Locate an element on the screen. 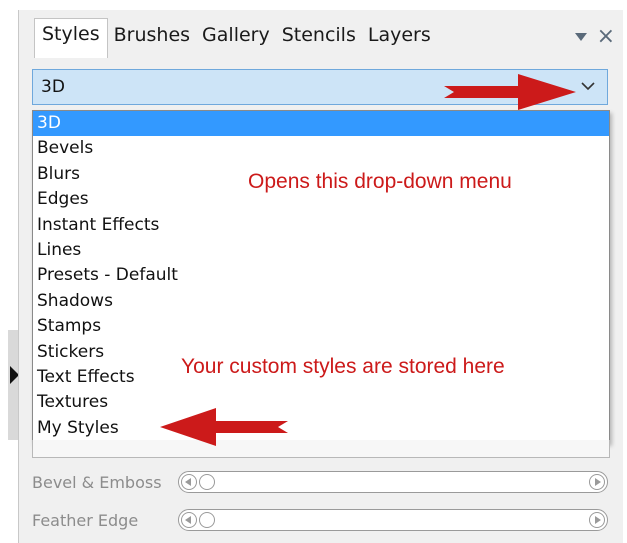  styles-thumbnail-strip is located at coordinates (321, 449).